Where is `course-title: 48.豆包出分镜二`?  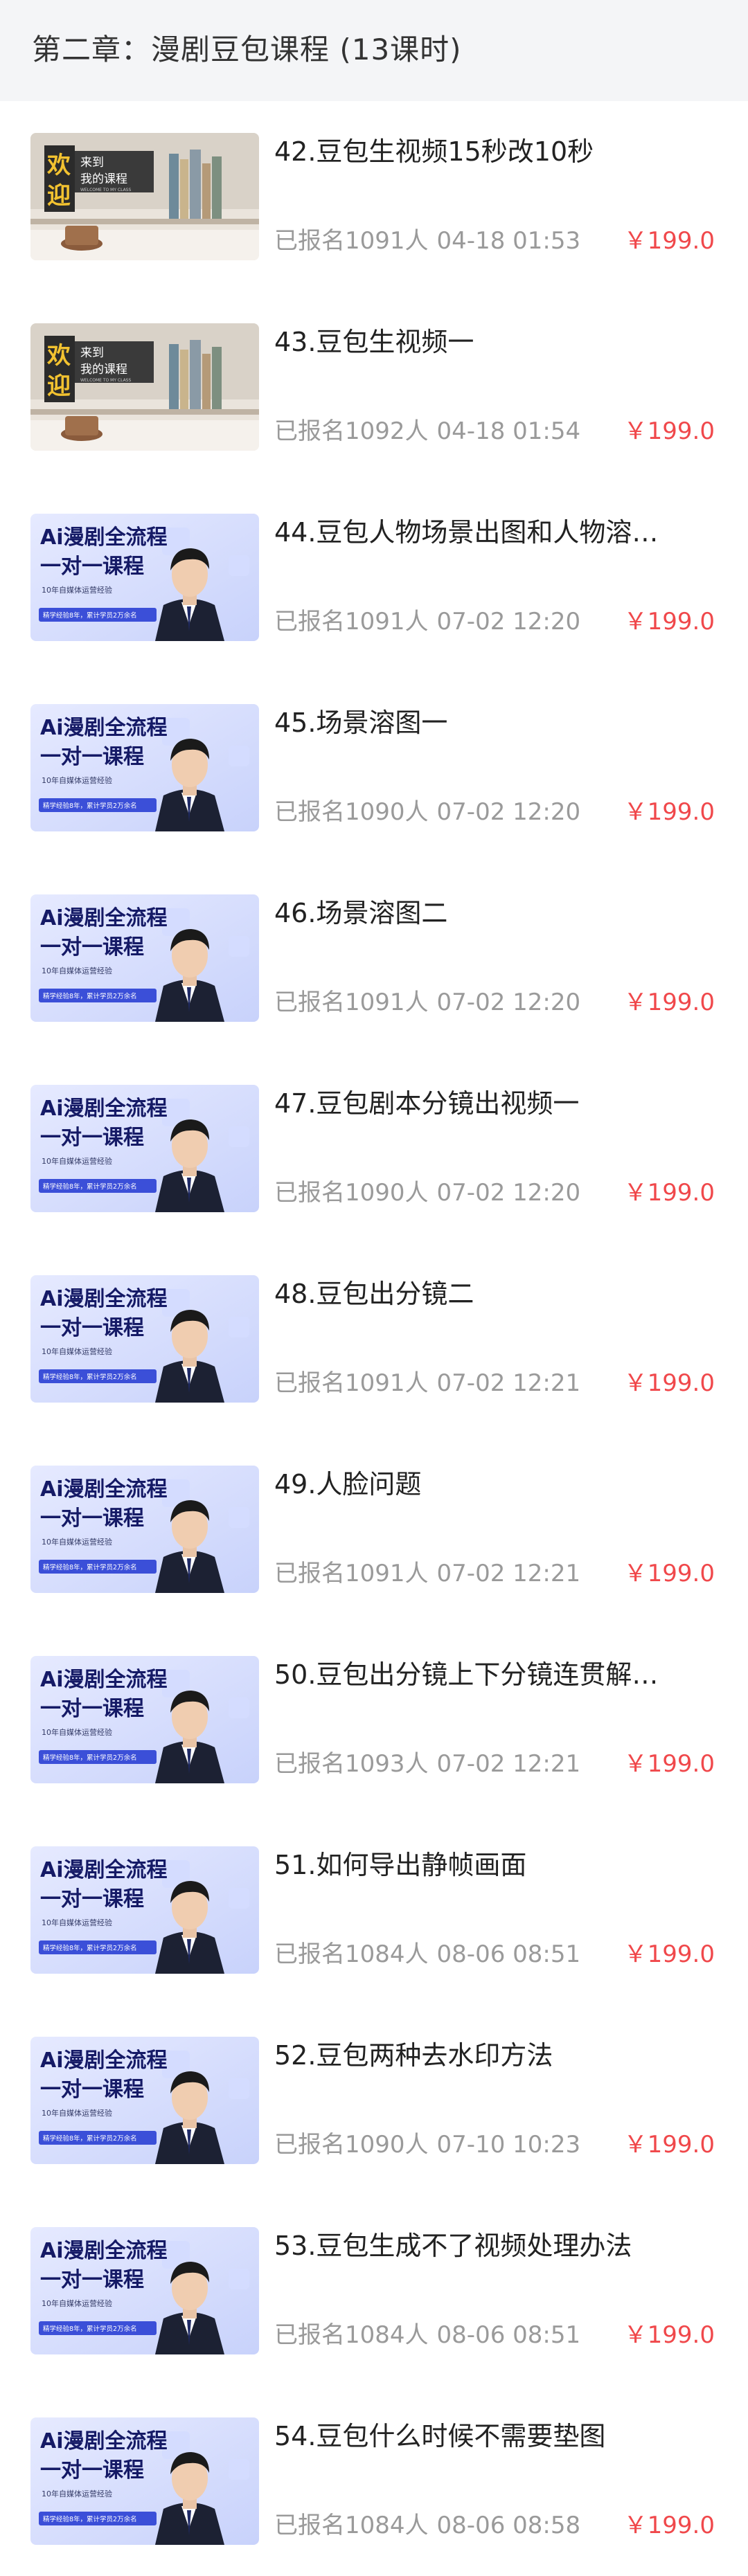 course-title: 48.豆包出分镜二 is located at coordinates (374, 1294).